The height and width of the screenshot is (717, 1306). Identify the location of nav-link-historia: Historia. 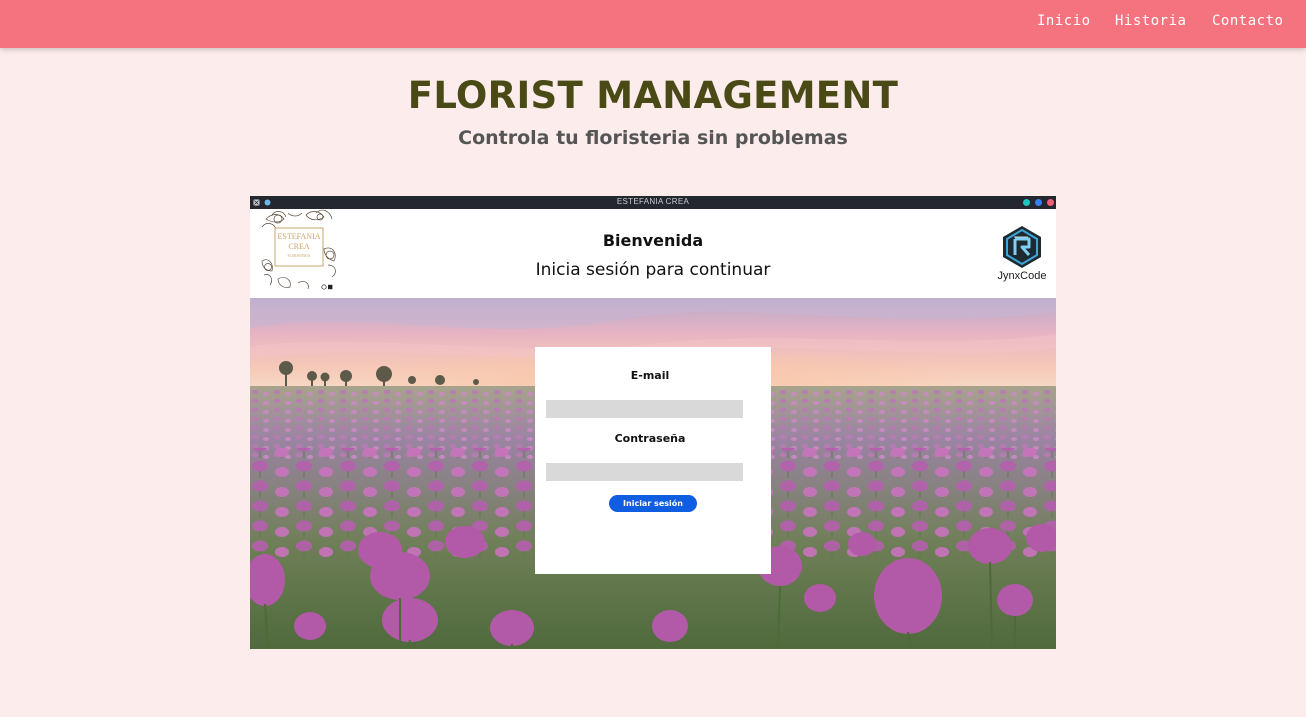
(1150, 21).